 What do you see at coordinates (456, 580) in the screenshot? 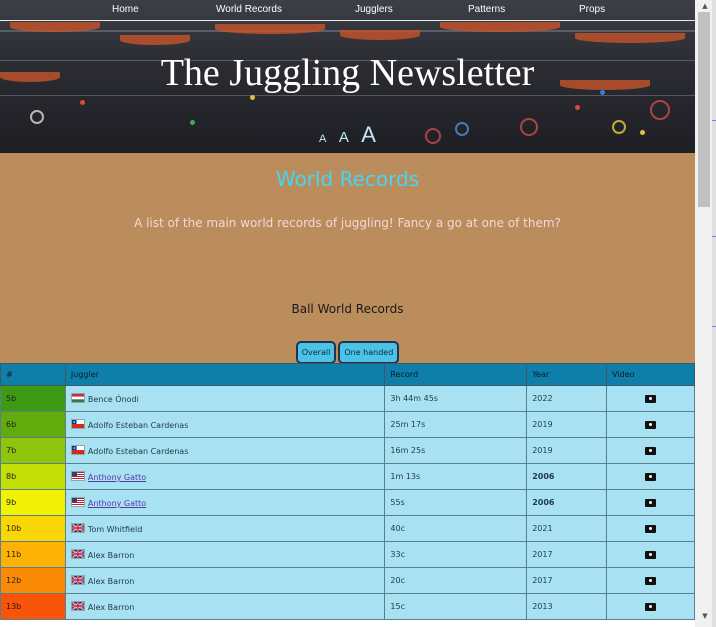
I see `record-cell: 20c` at bounding box center [456, 580].